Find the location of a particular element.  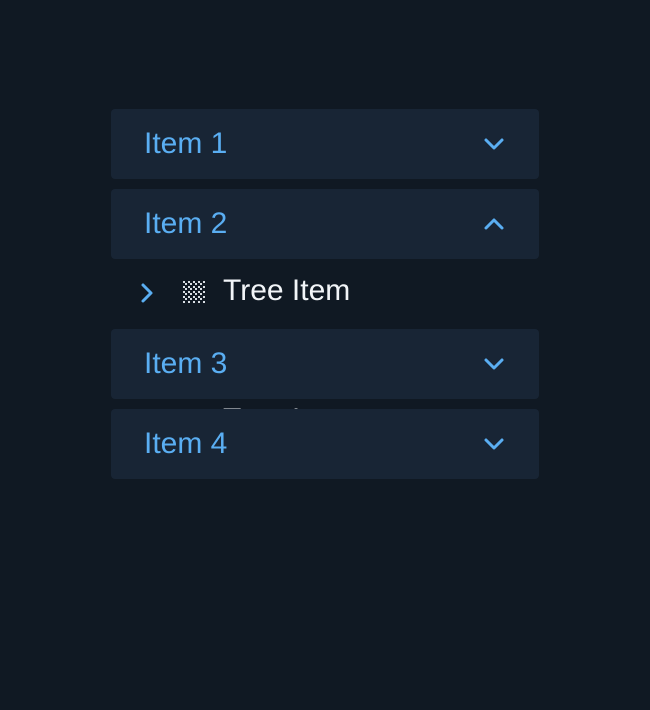

grid-icon is located at coordinates (195, 293).